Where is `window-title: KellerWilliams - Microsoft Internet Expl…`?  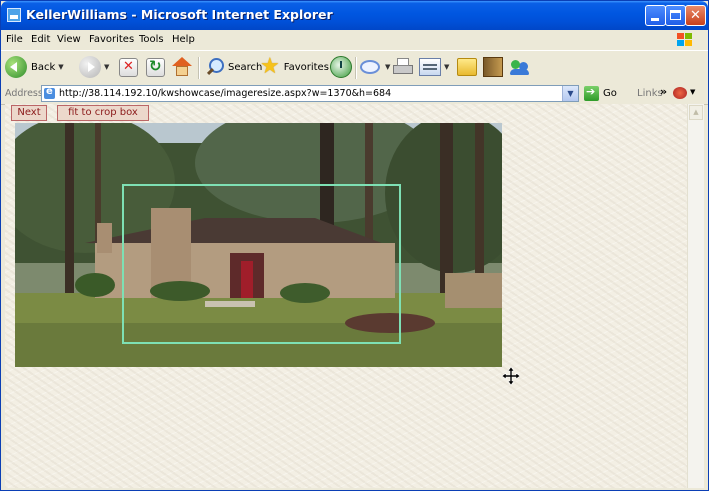 window-title: KellerWilliams - Microsoft Internet Expl… is located at coordinates (179, 14).